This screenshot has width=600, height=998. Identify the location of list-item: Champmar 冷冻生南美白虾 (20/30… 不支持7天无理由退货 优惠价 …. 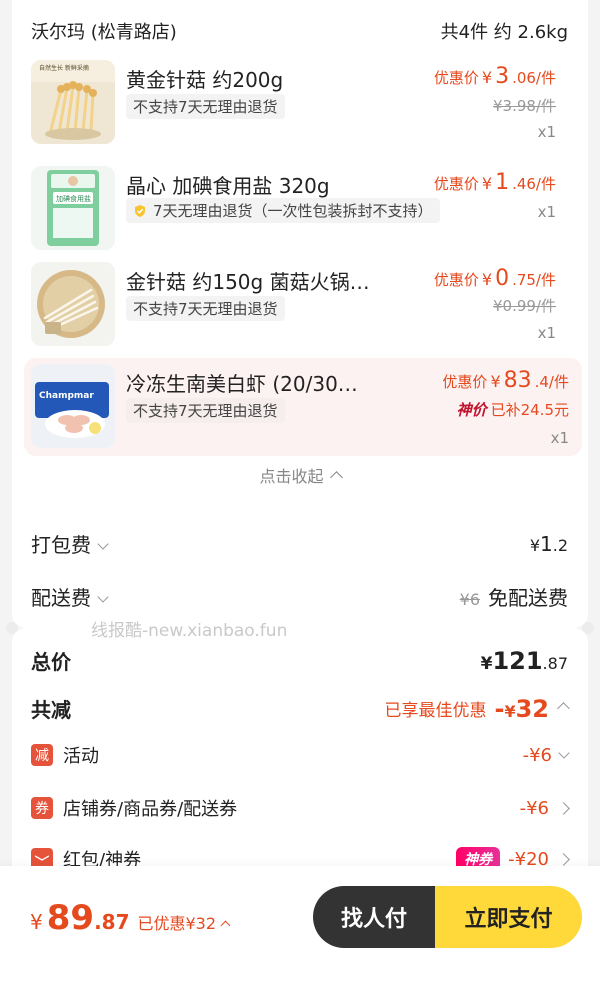
(303, 407).